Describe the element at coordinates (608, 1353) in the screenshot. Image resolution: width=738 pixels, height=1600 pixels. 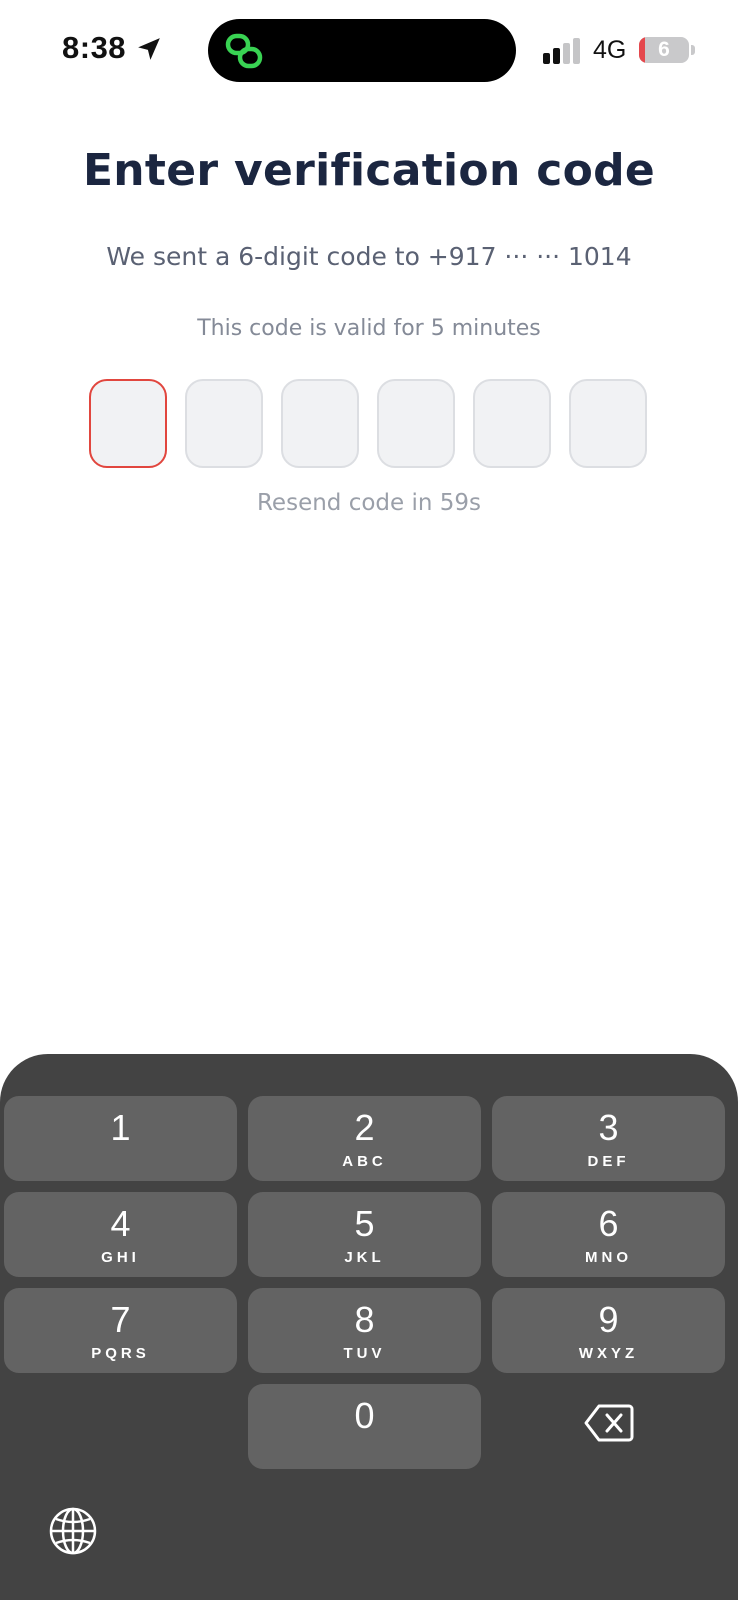
I see `key-letters: WXYZ` at that location.